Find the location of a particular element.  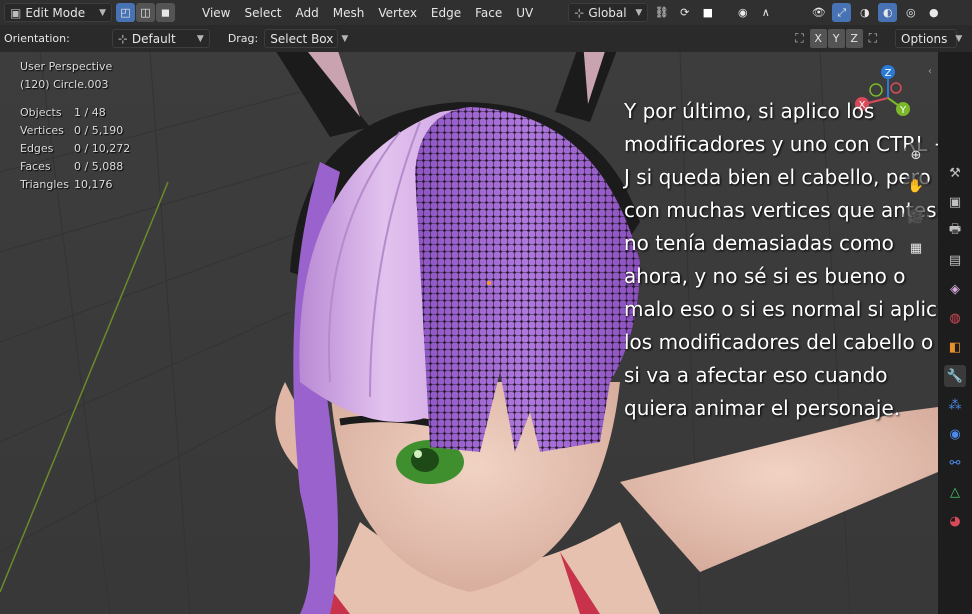

stats-row: Edges 0 / 10,272 is located at coordinates (75, 149).